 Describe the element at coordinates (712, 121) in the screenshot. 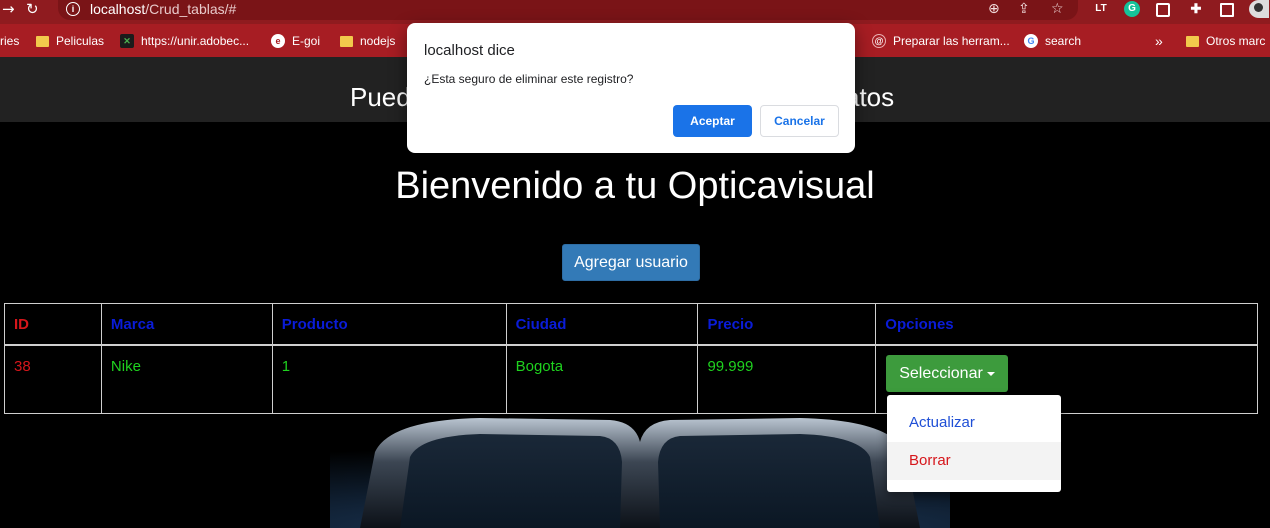

I see `accept-button: Aceptar` at that location.